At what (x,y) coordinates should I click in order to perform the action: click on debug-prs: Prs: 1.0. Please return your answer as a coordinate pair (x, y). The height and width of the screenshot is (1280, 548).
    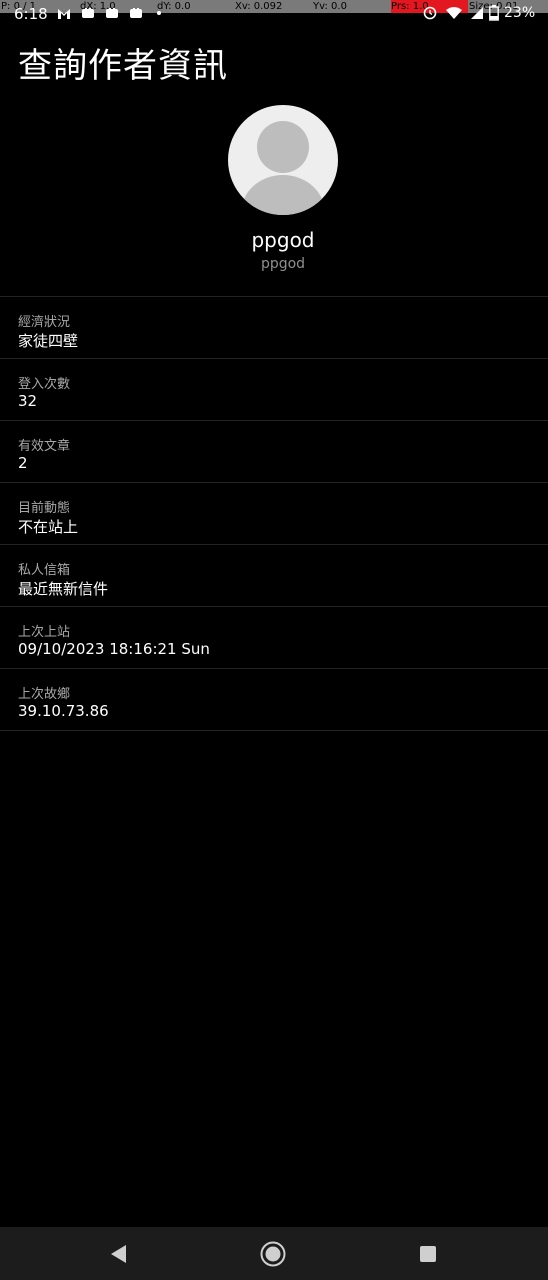
    Looking at the image, I should click on (429, 6).